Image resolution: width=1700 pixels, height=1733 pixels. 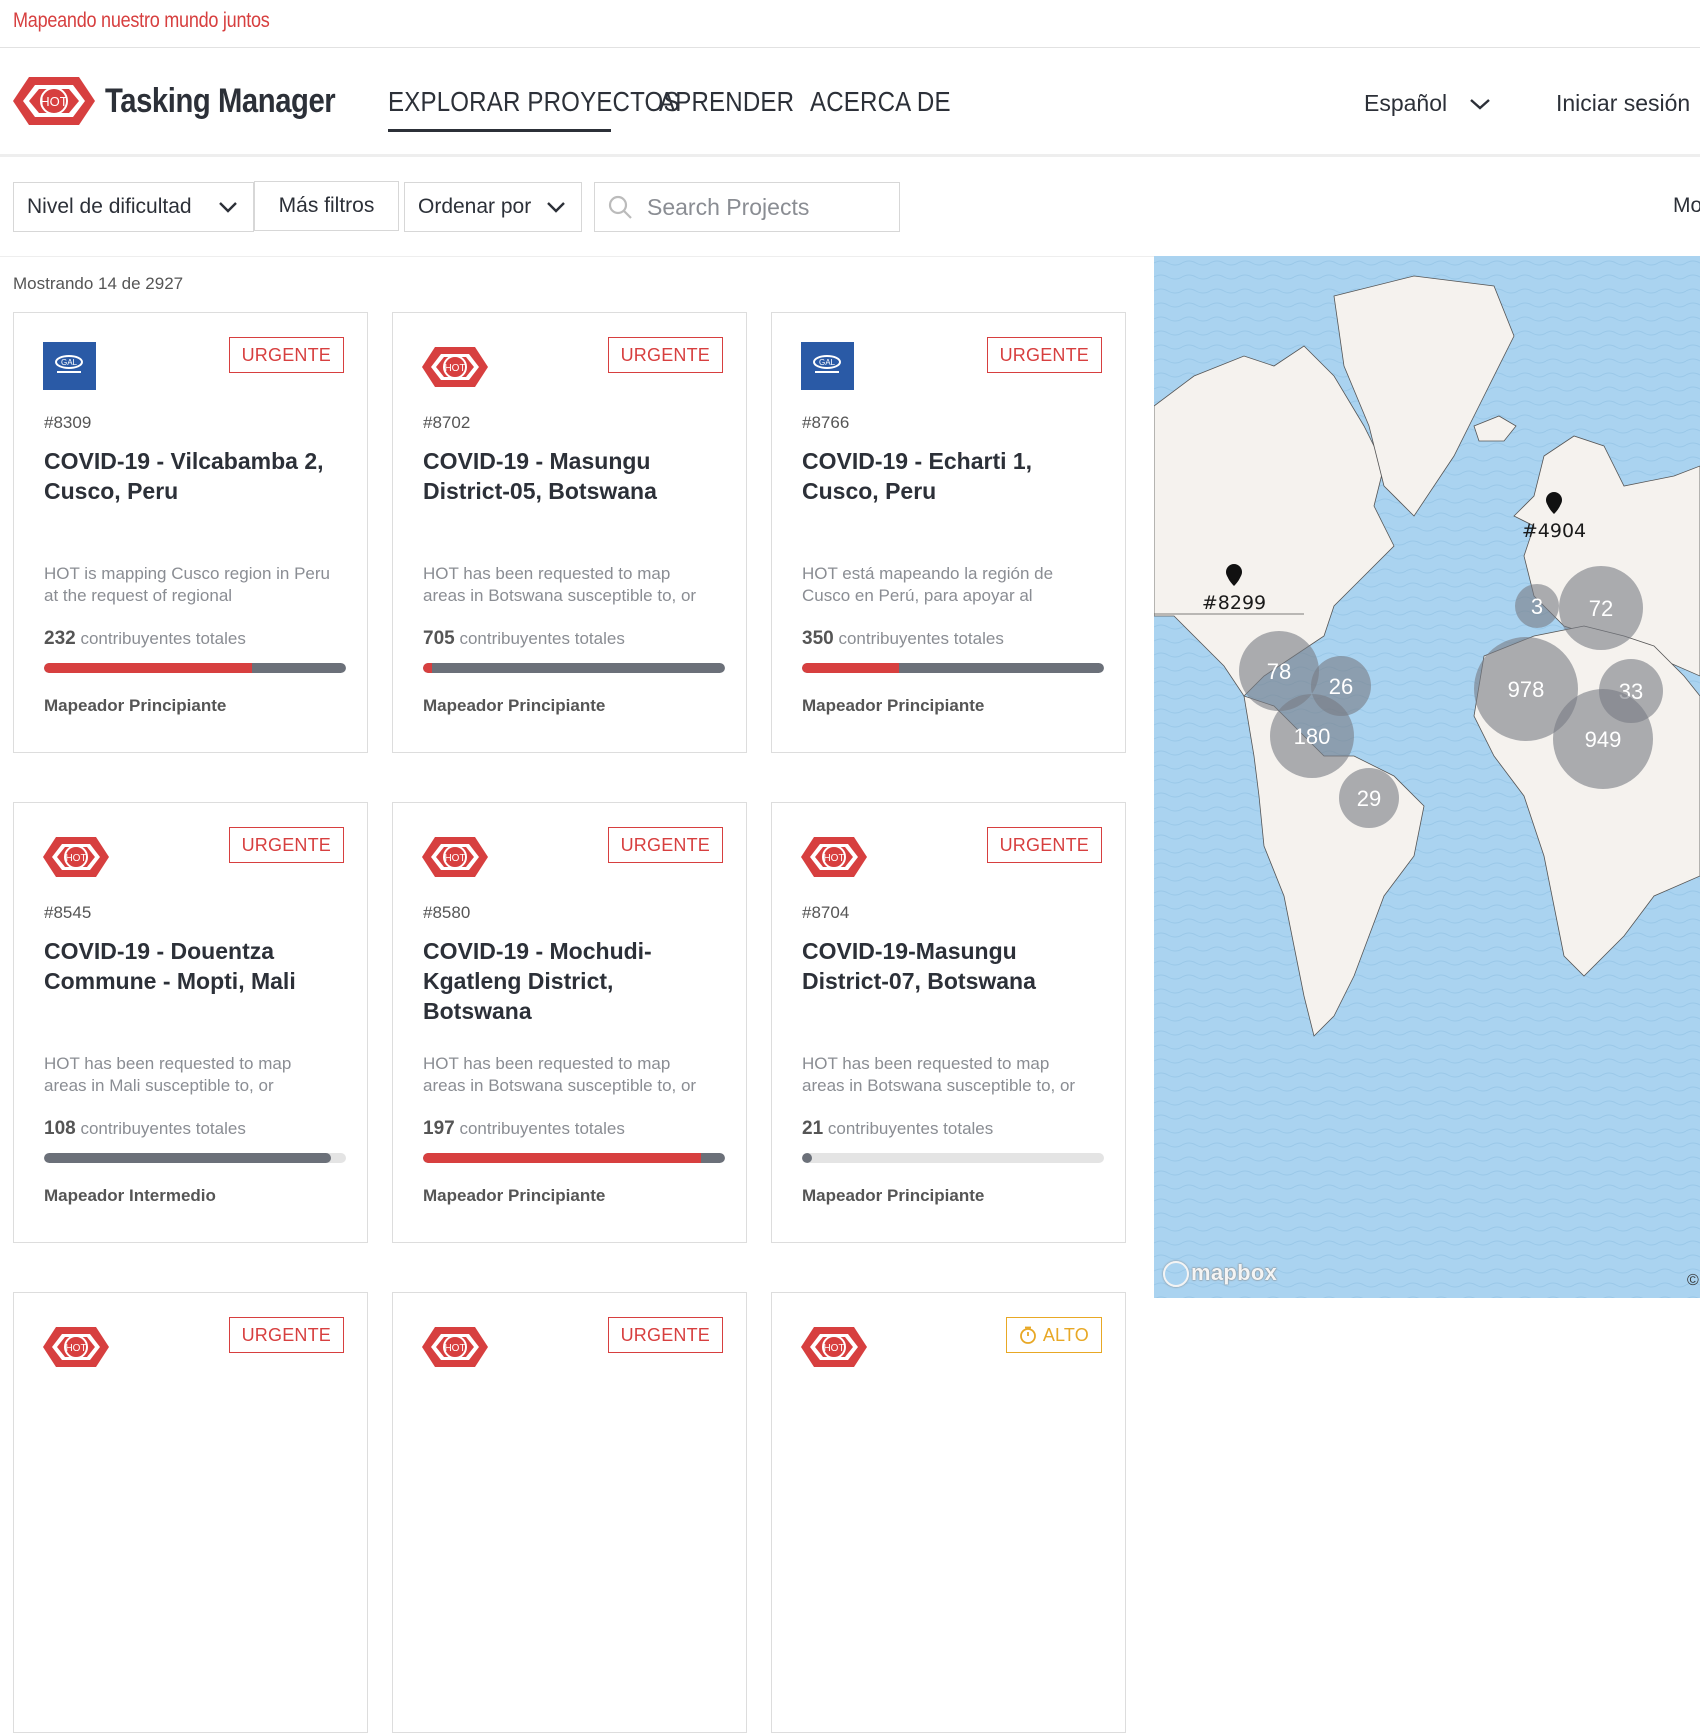 I want to click on mapper-level: Mapeador Intermedio, so click(x=130, y=1195).